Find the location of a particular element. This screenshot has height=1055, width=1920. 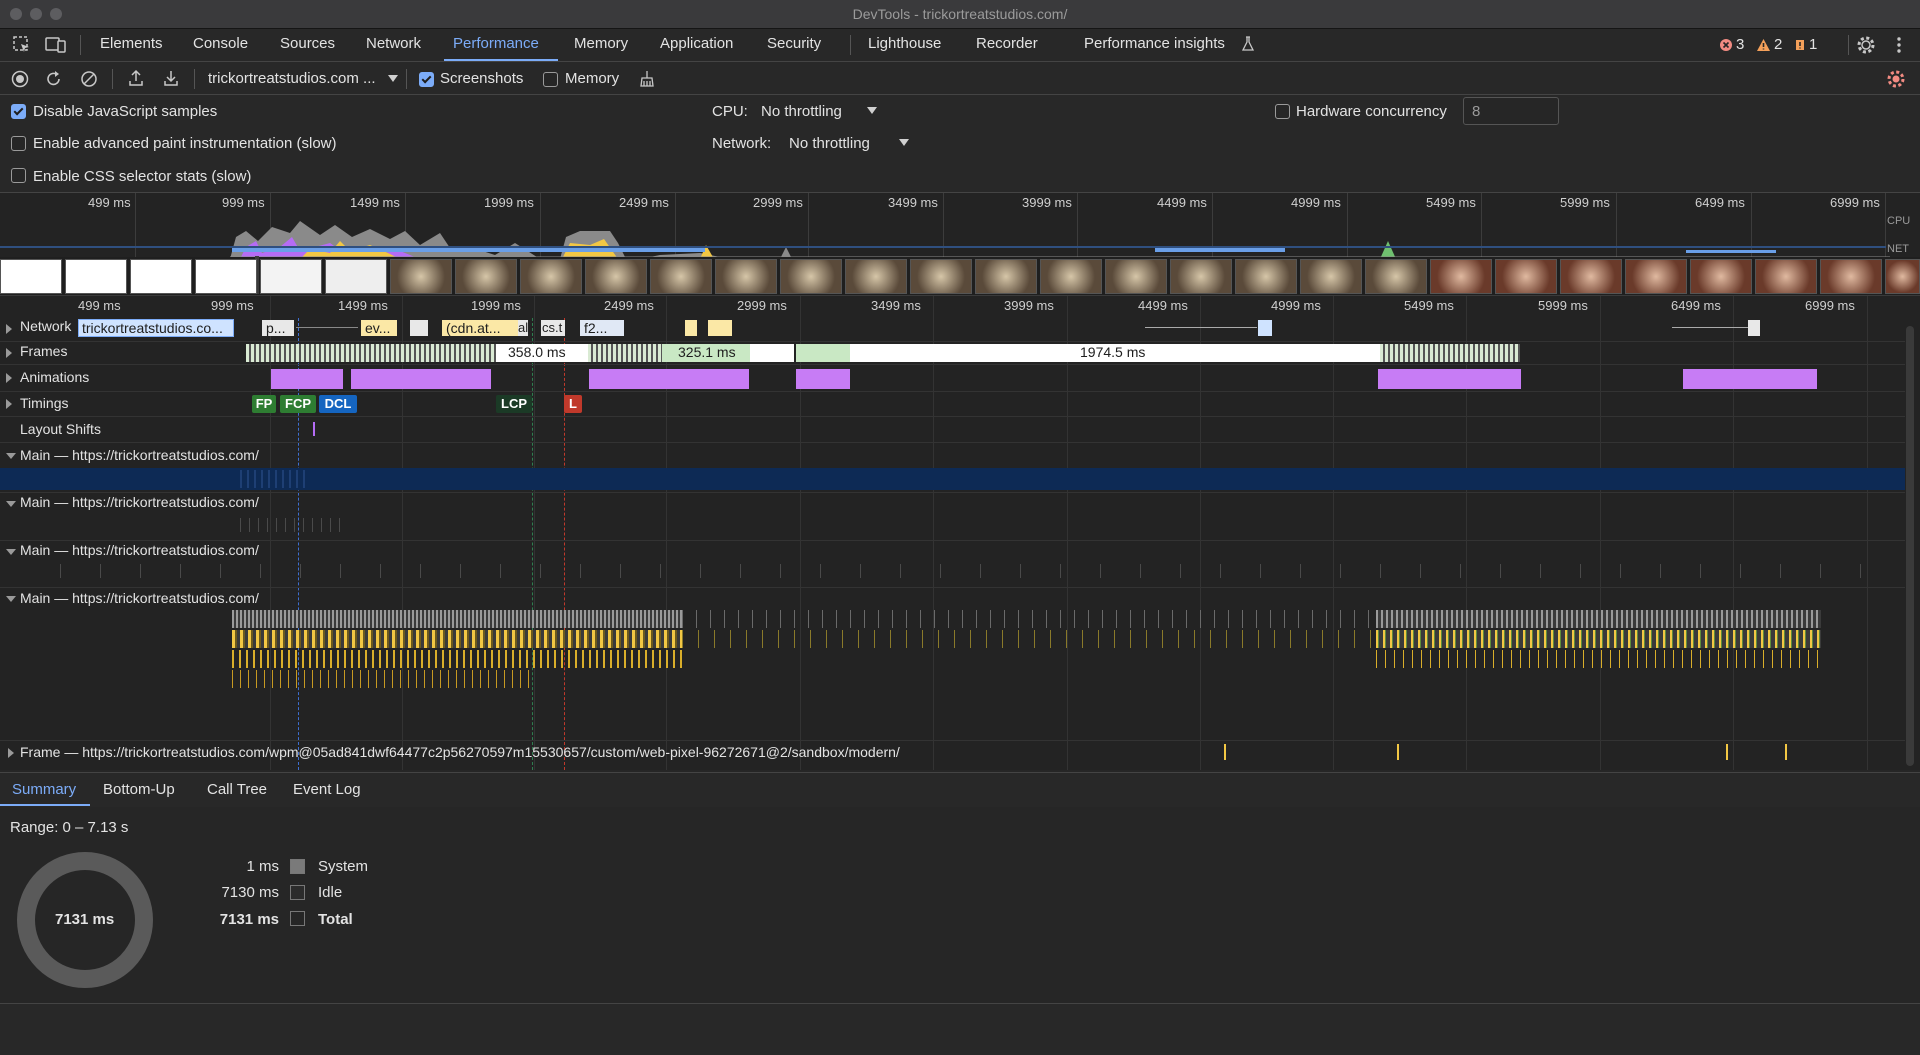

tab-event-log: Event Log is located at coordinates (327, 789).